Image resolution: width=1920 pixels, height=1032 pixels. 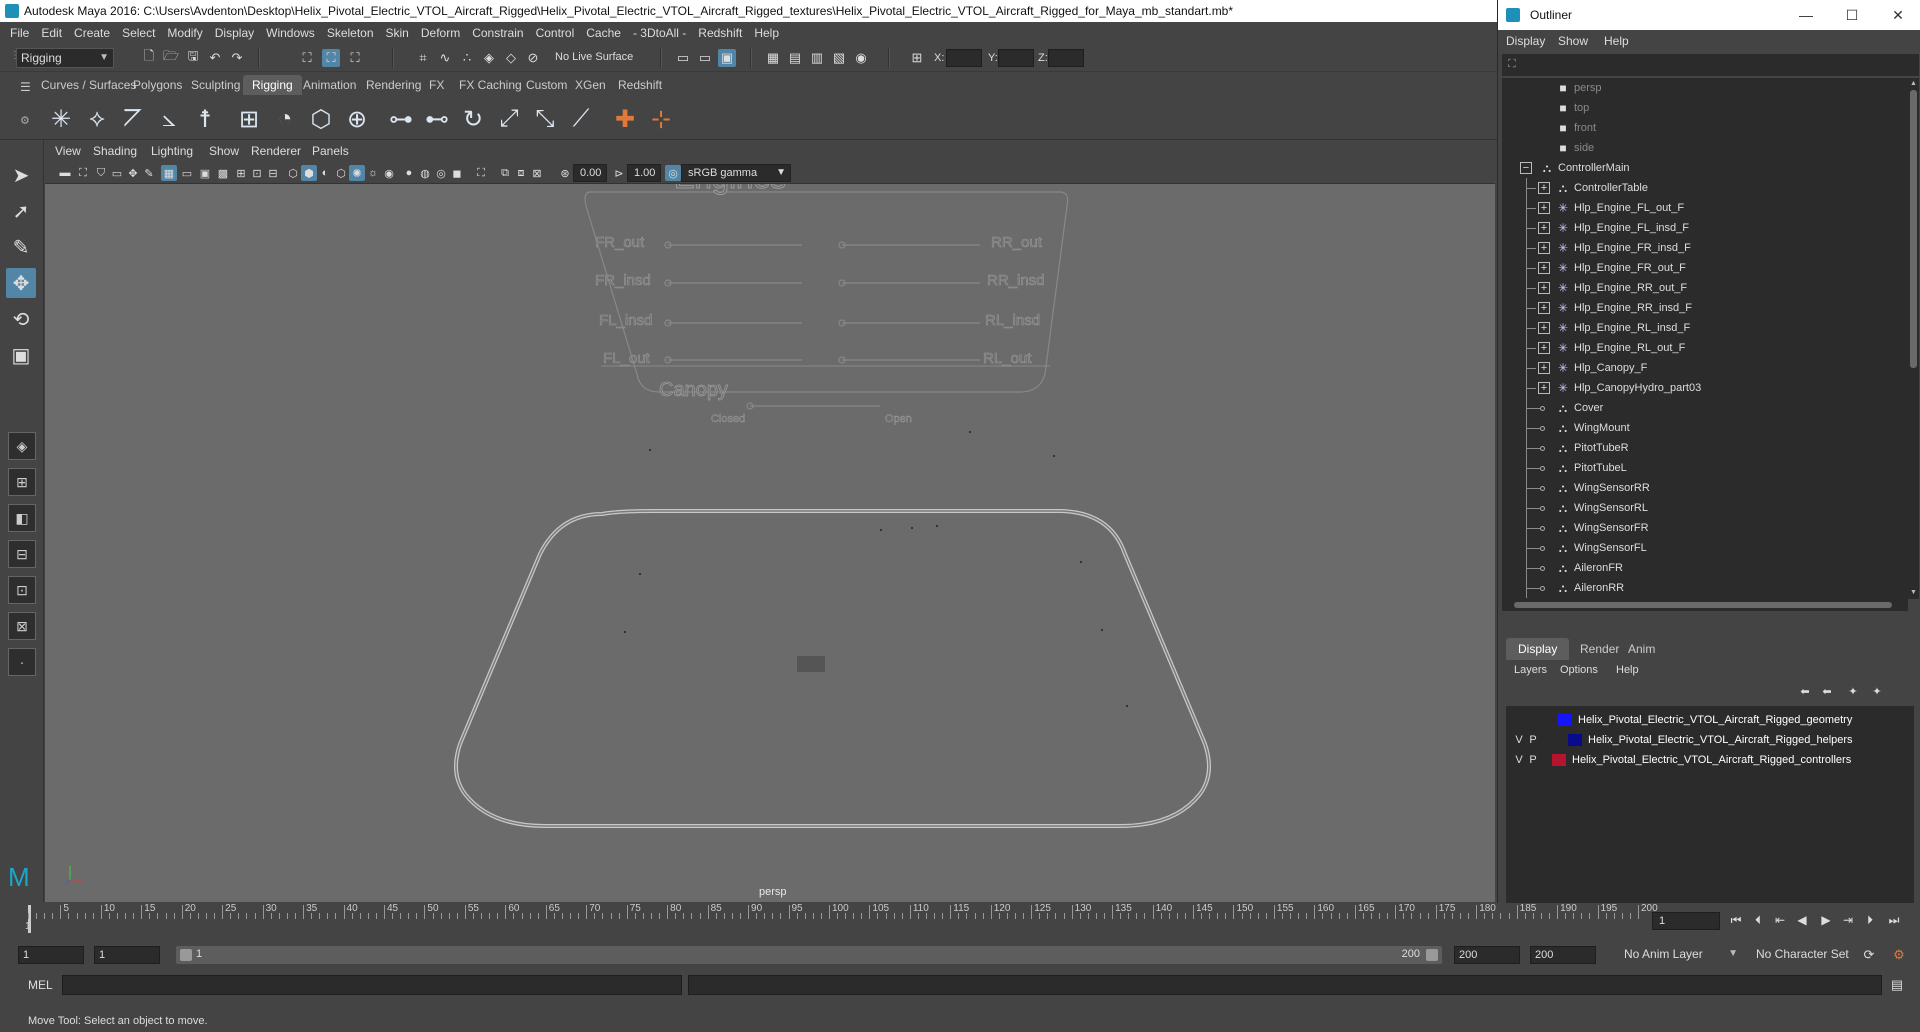 I want to click on menu-edit: Edit, so click(x=51, y=33).